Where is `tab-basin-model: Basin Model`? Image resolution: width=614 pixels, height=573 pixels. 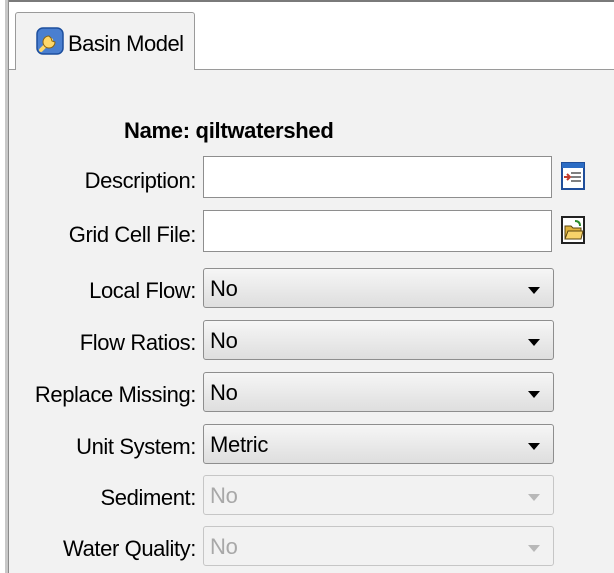 tab-basin-model: Basin Model is located at coordinates (105, 41).